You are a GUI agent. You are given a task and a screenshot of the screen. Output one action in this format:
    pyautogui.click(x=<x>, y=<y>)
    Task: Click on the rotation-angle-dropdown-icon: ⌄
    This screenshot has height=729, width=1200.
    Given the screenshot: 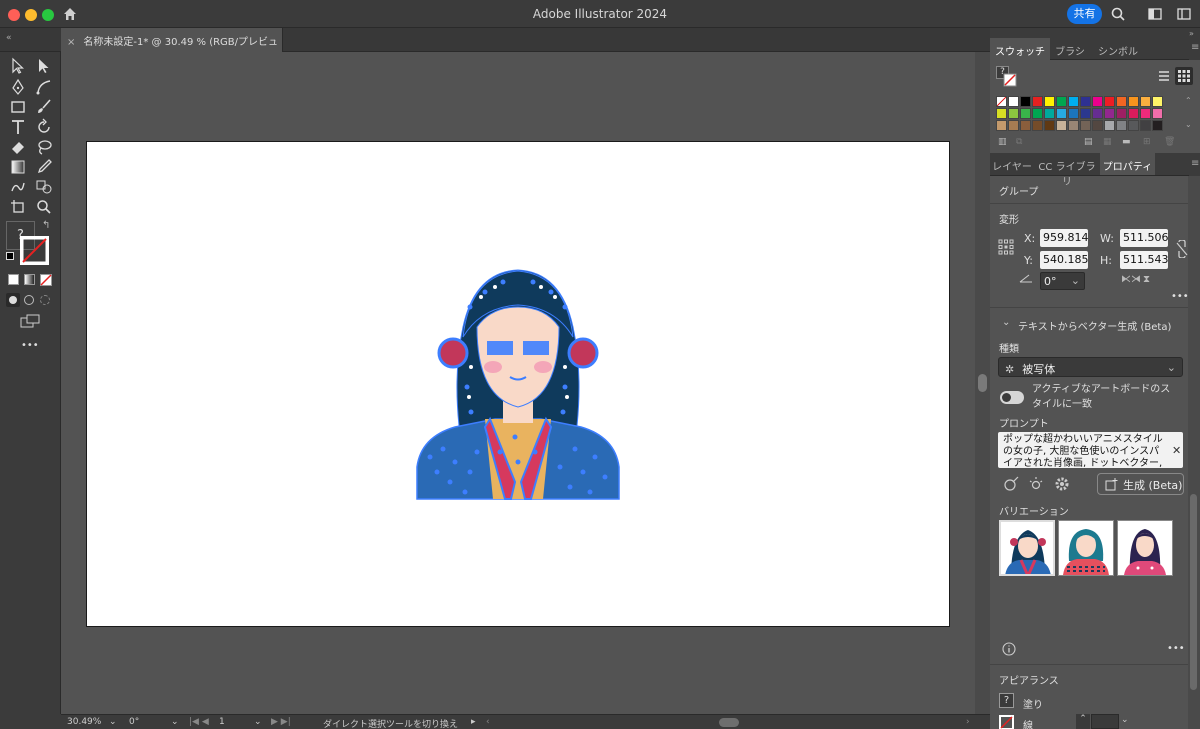 What is the action you would take?
    pyautogui.click(x=1075, y=280)
    